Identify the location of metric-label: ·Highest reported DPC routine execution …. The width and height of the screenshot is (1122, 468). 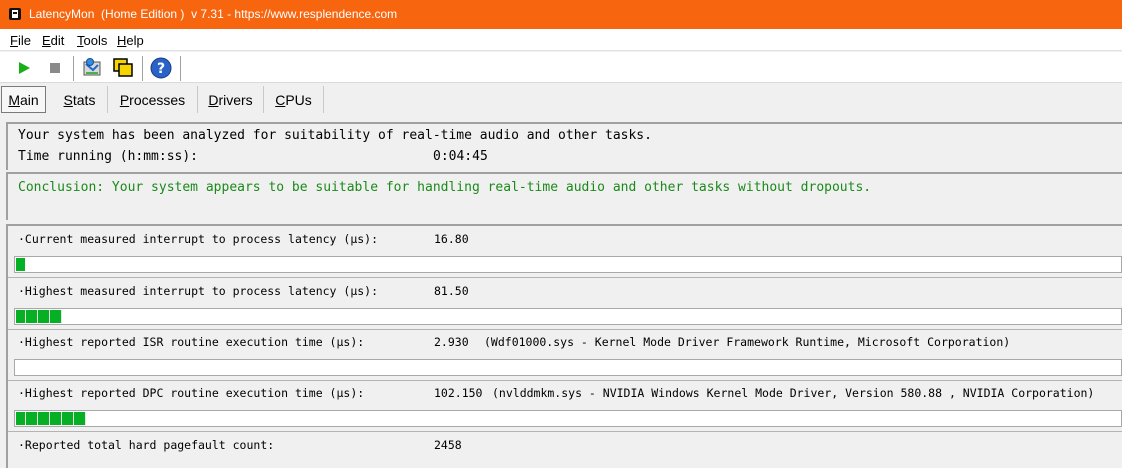
(191, 393).